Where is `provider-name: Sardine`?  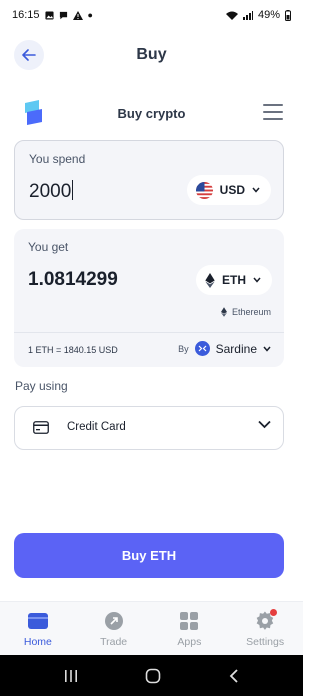 provider-name: Sardine is located at coordinates (236, 348).